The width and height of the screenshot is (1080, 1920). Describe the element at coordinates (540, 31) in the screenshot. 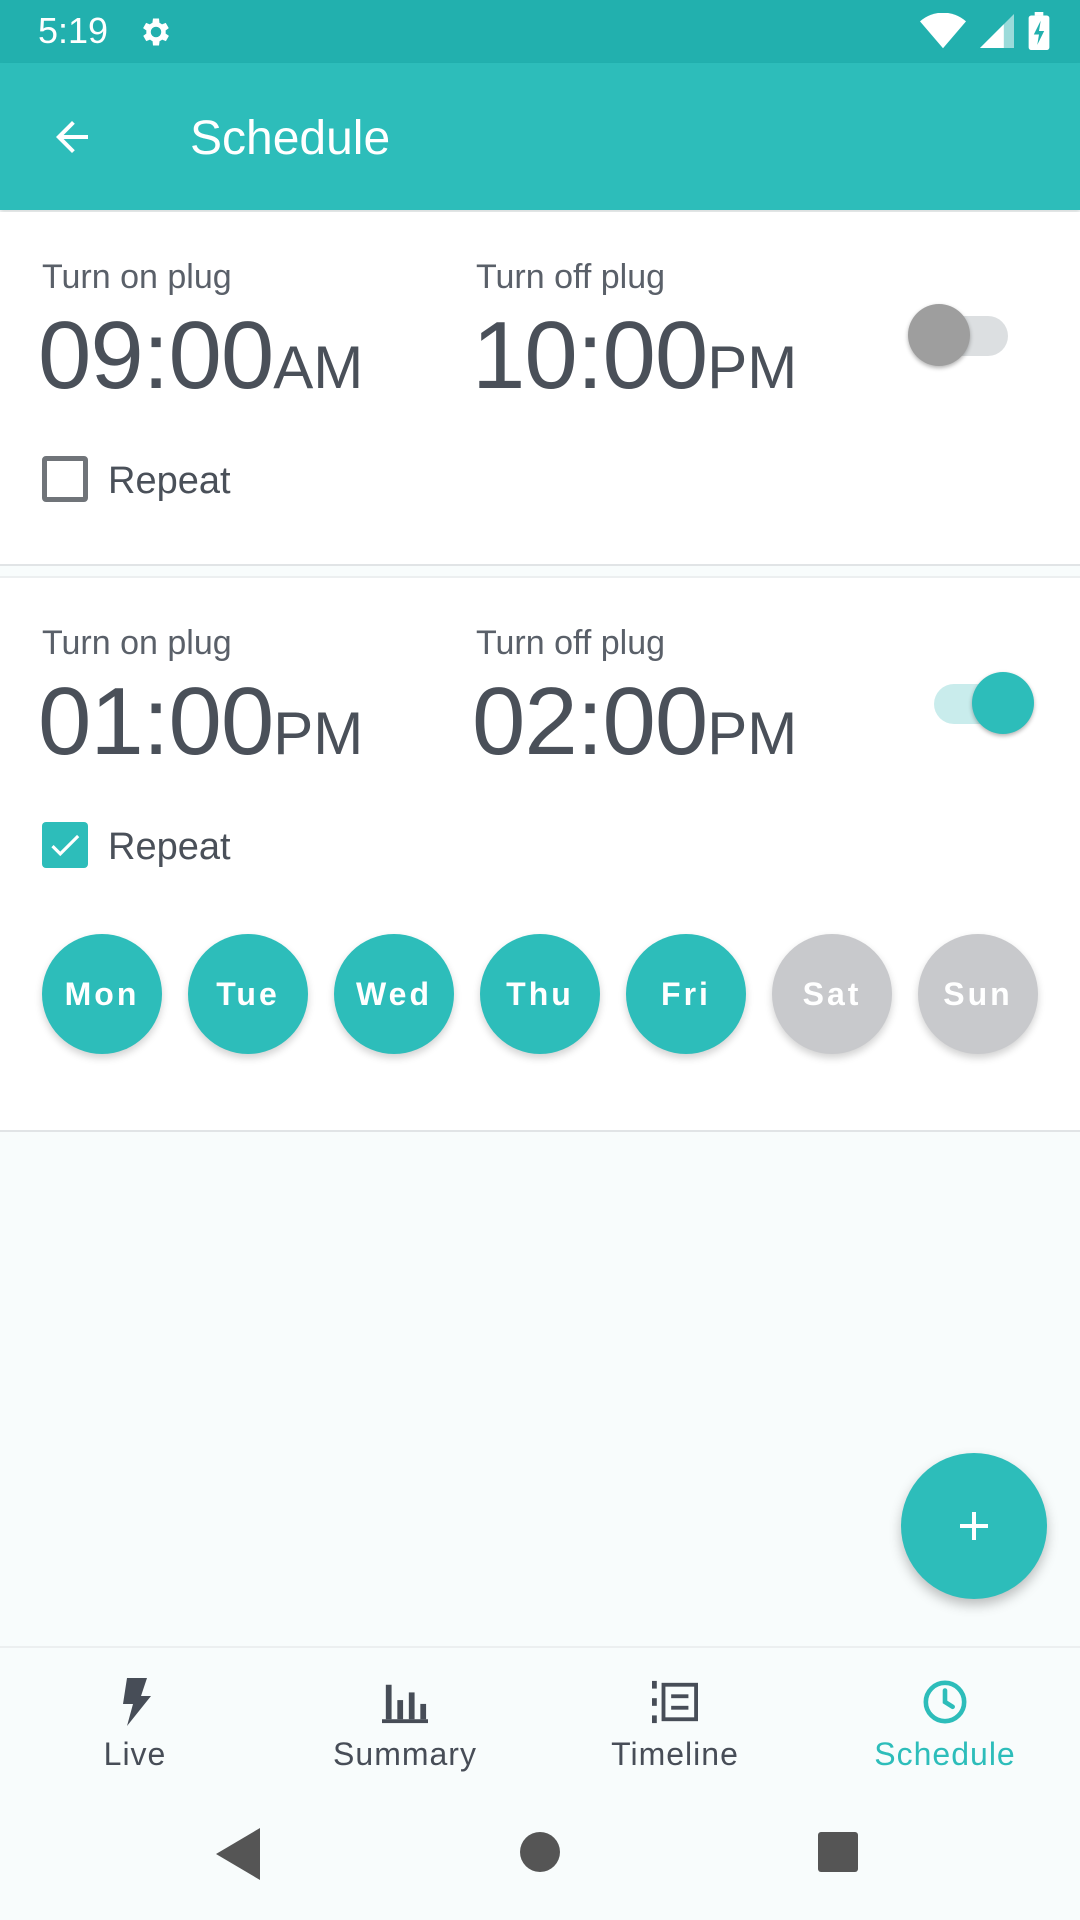

I see `status-bar: 5:19` at that location.